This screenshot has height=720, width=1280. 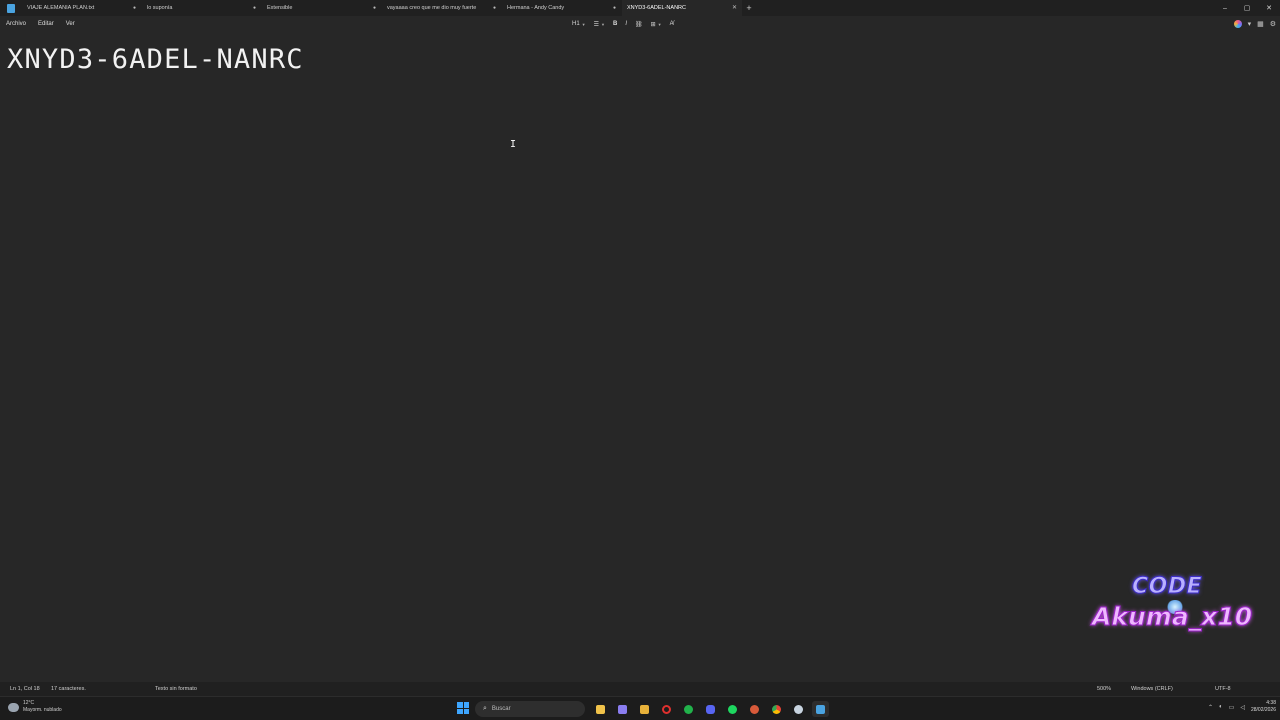 I want to click on tab-label: lo suponía, so click(x=160, y=8).